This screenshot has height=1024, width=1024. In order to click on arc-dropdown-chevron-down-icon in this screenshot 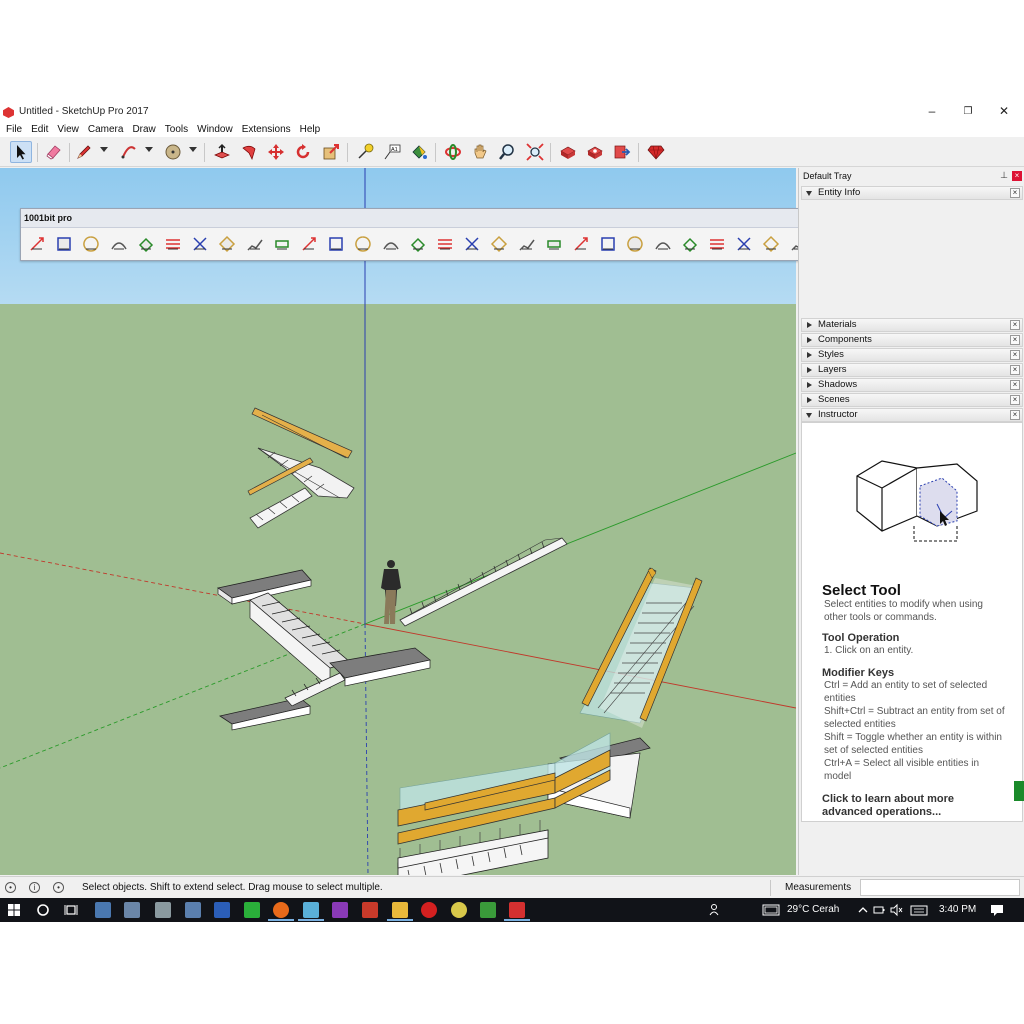, I will do `click(149, 149)`.